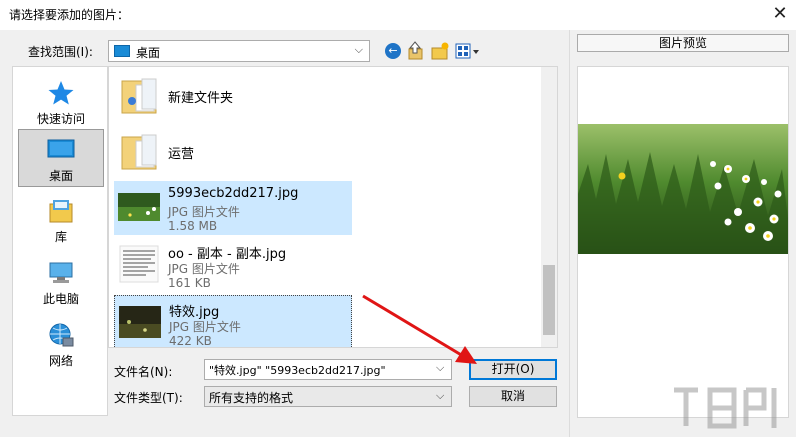  I want to click on new-folder-button, so click(440, 51).